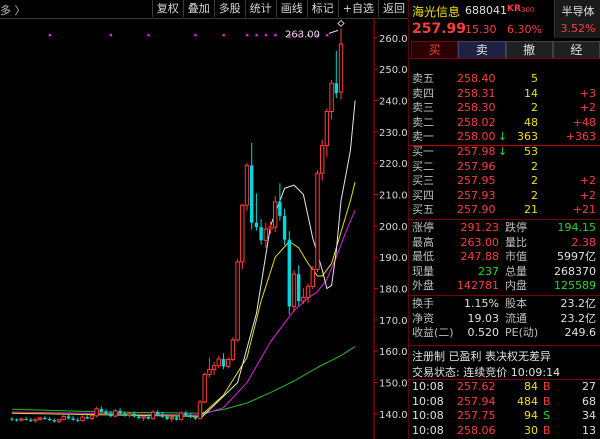  I want to click on sell-order-row: 卖四 258.31 14 +3, so click(504, 94).